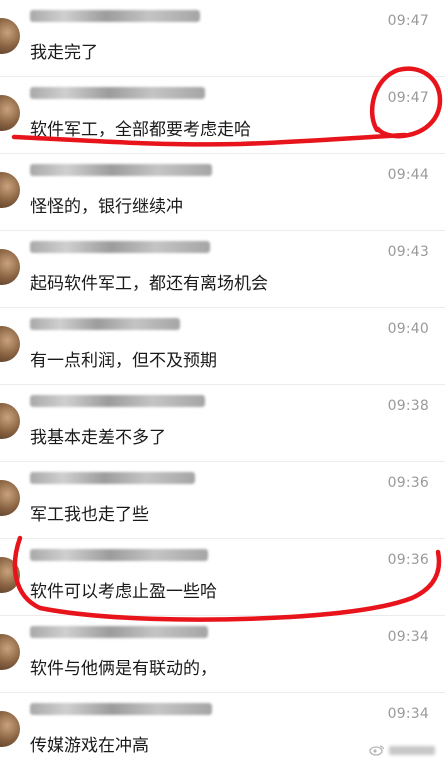 Image resolution: width=445 pixels, height=770 pixels. What do you see at coordinates (222, 500) in the screenshot?
I see `message-row: 09:36 军工我也走了些` at bounding box center [222, 500].